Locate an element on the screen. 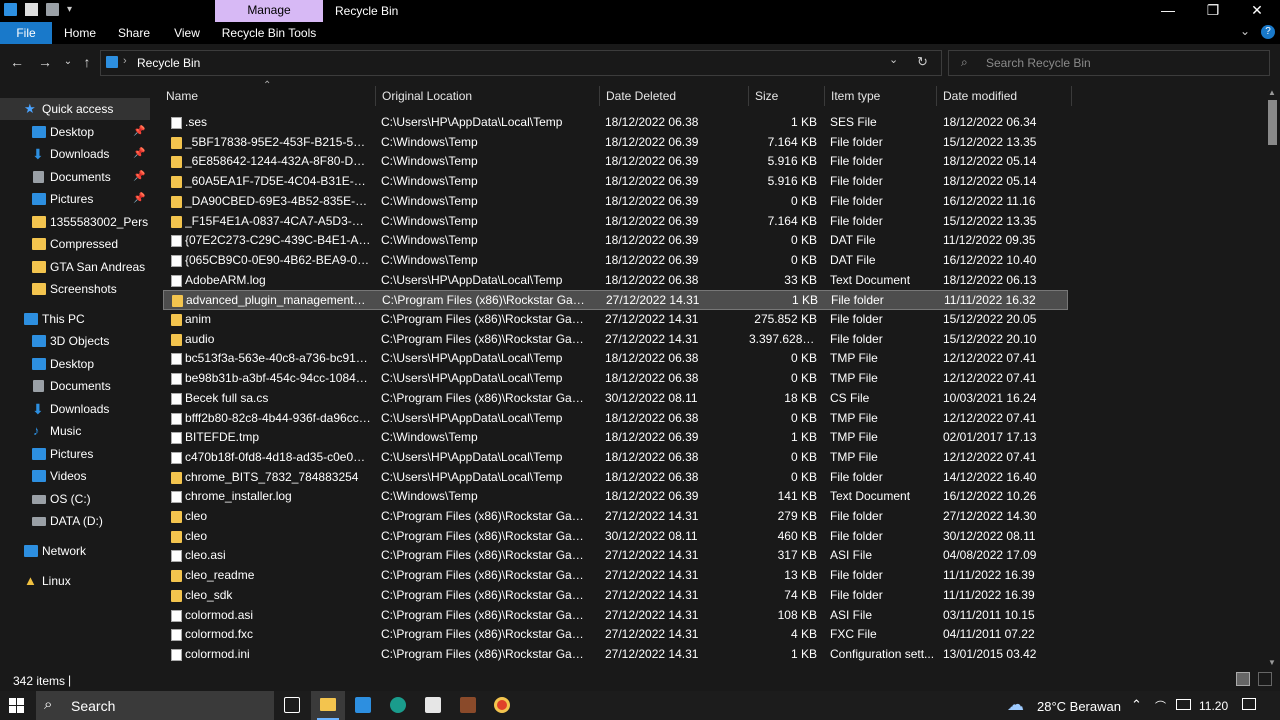  column-header-date-modified: Date modified is located at coordinates (1004, 96).